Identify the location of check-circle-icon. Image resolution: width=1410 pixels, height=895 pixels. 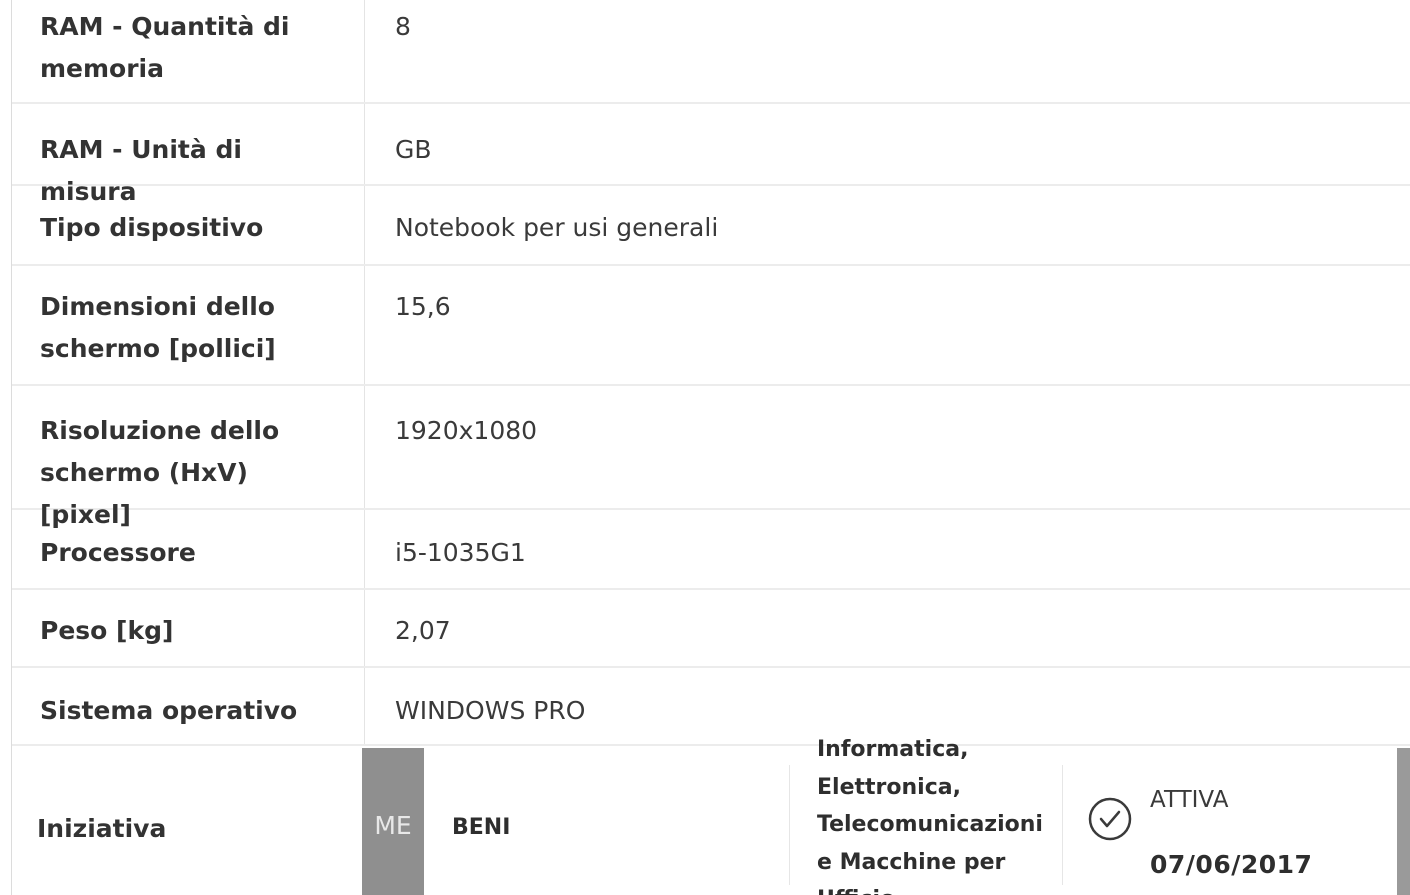
(1110, 819).